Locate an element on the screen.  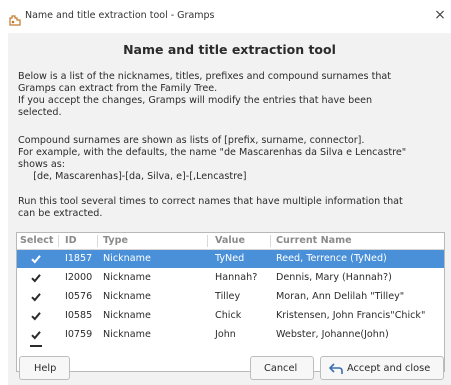
column-header-id: ID is located at coordinates (71, 240).